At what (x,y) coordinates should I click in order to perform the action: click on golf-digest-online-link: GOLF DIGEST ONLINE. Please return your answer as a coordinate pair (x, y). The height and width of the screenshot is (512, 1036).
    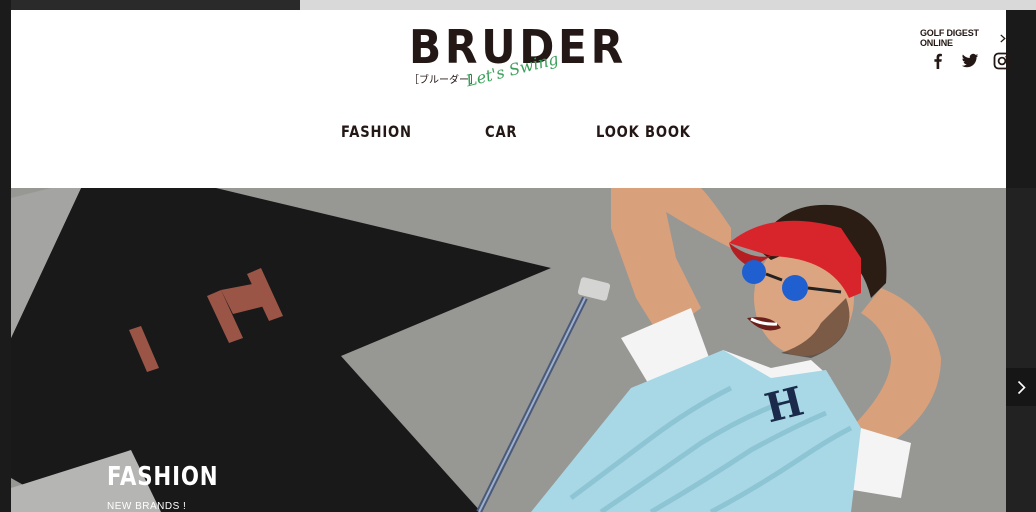
    Looking at the image, I should click on (963, 38).